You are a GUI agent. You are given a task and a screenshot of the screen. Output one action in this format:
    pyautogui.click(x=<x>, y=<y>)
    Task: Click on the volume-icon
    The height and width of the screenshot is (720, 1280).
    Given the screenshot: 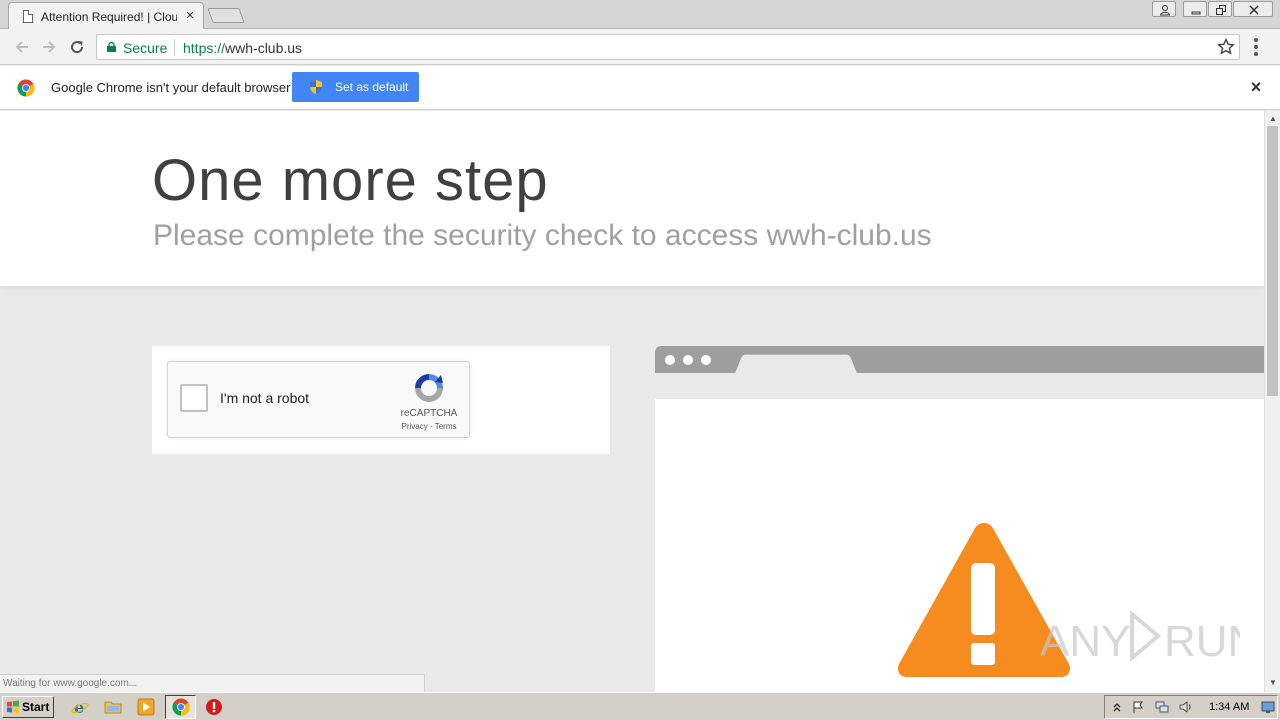 What is the action you would take?
    pyautogui.click(x=1186, y=707)
    